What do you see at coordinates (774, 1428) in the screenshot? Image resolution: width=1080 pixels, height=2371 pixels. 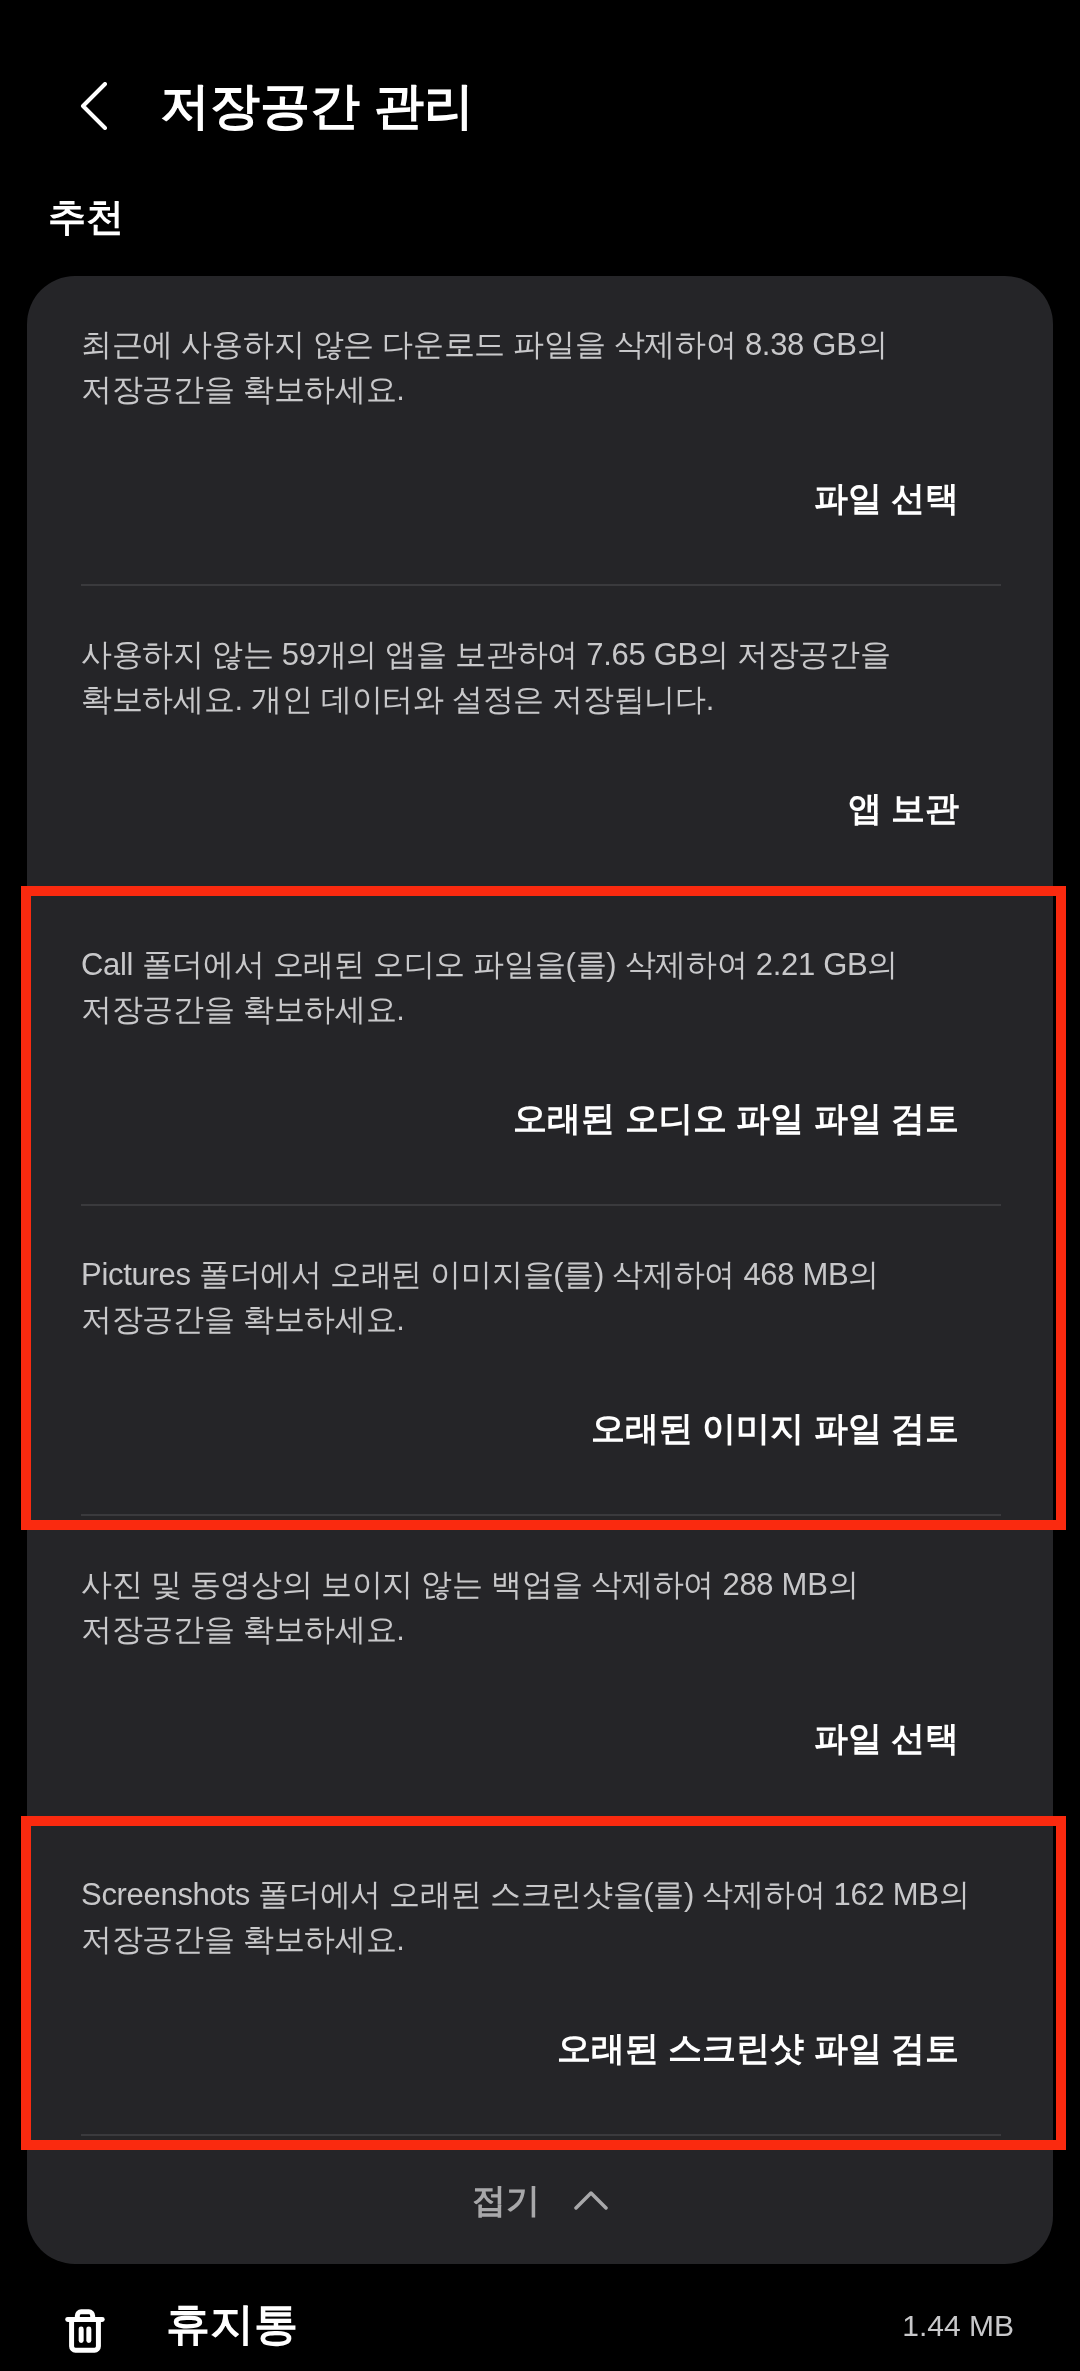 I see `action-button: 오래된 이미지 파일 검토` at bounding box center [774, 1428].